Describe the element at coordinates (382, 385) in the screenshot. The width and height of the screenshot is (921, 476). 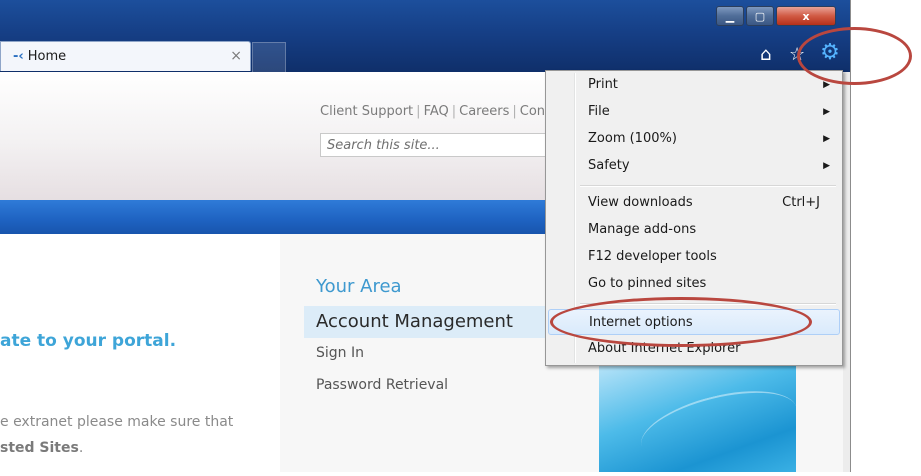
I see `password-retrieval-link: Password Retrieval` at that location.